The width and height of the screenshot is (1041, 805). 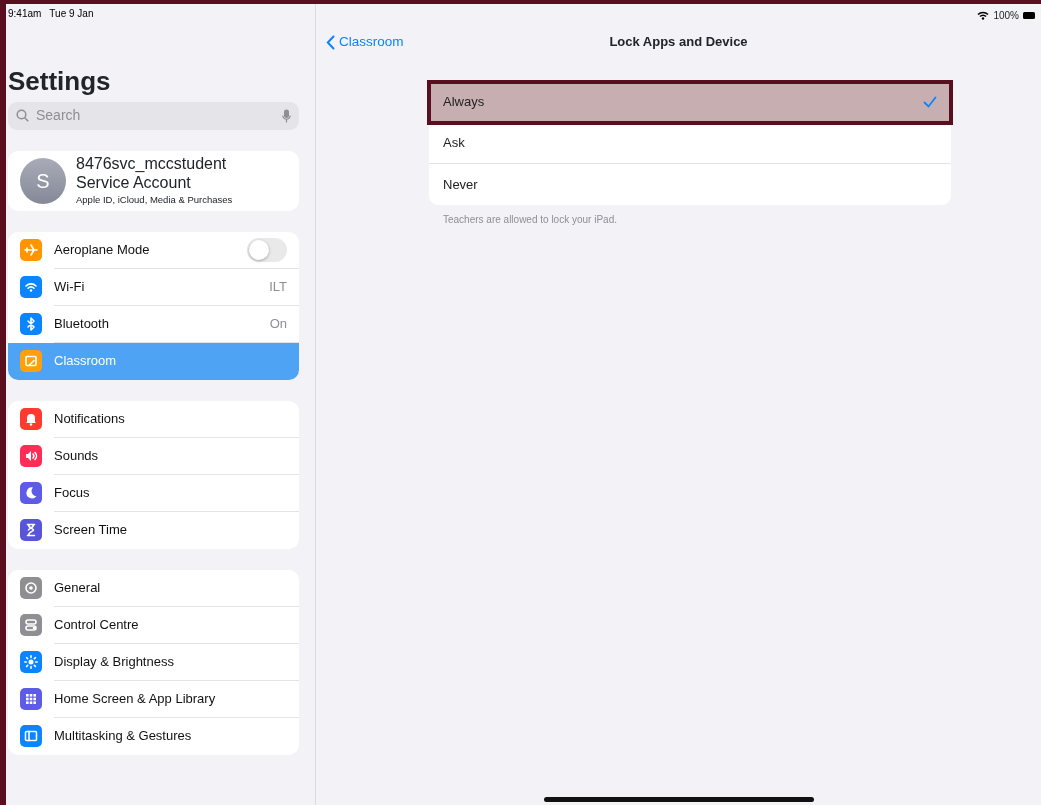 What do you see at coordinates (286, 115) in the screenshot?
I see `microphone-icon` at bounding box center [286, 115].